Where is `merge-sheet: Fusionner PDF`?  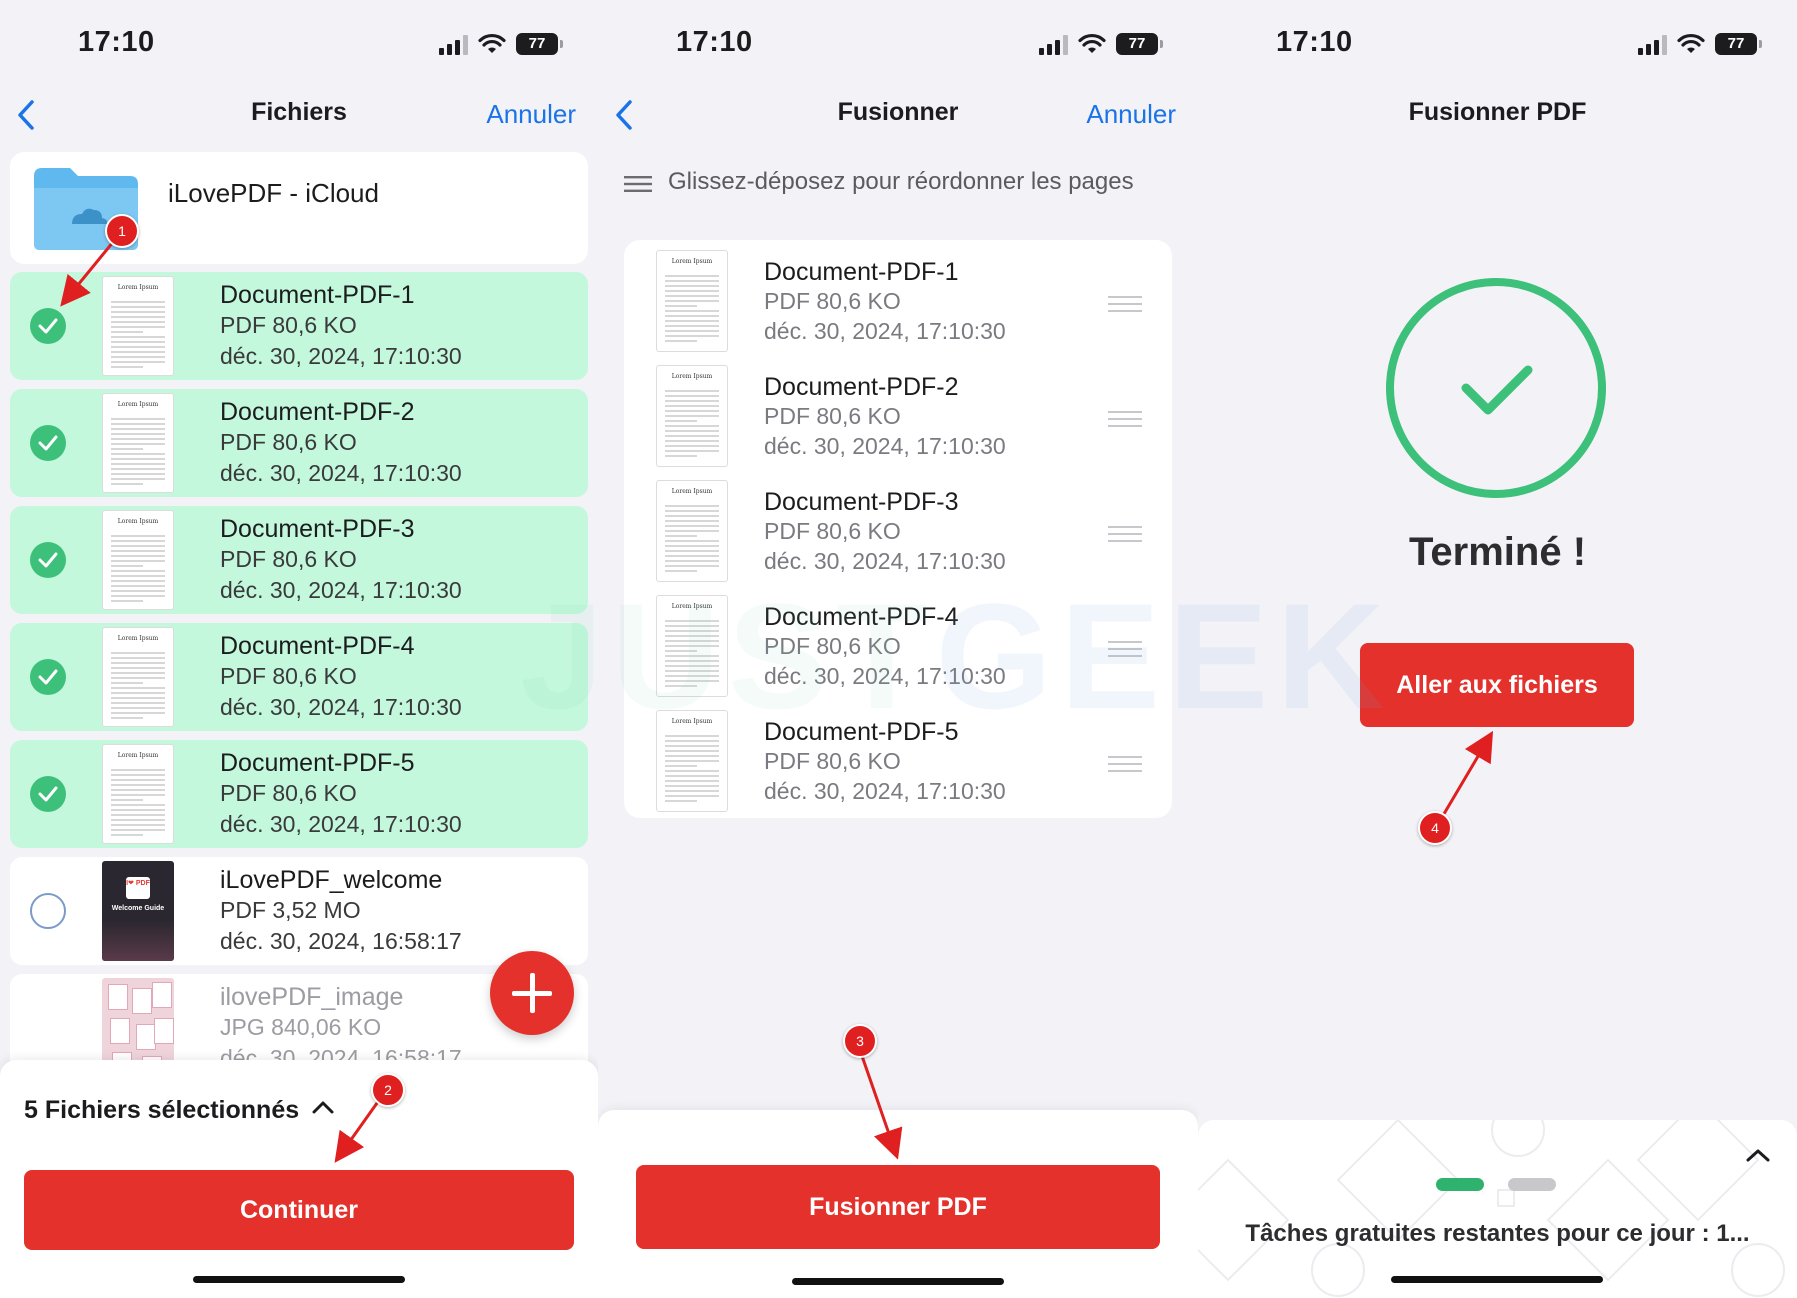 merge-sheet: Fusionner PDF is located at coordinates (898, 1204).